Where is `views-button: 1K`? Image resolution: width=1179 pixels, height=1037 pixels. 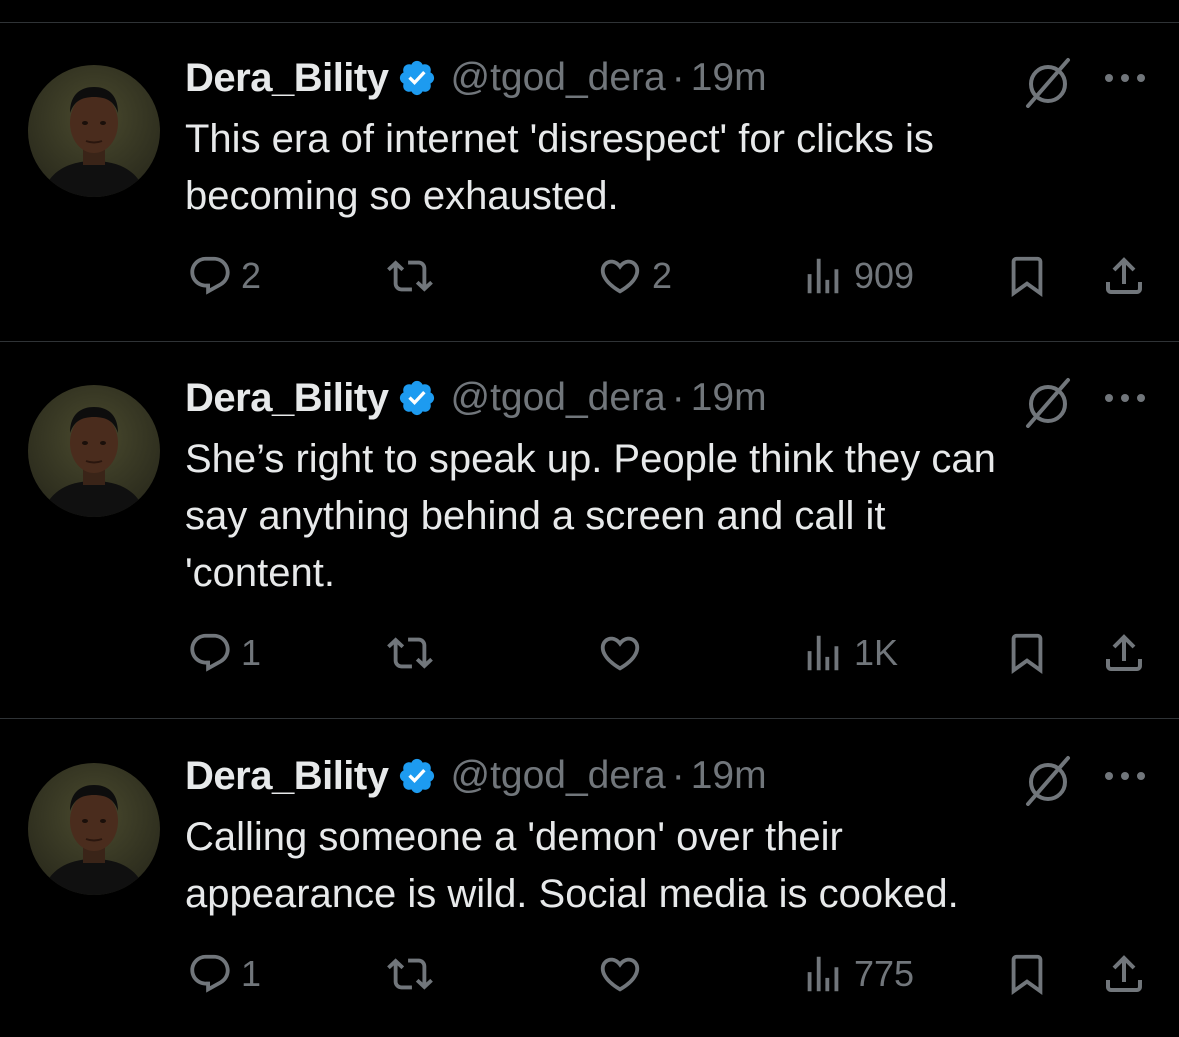
views-button: 1K is located at coordinates (849, 653).